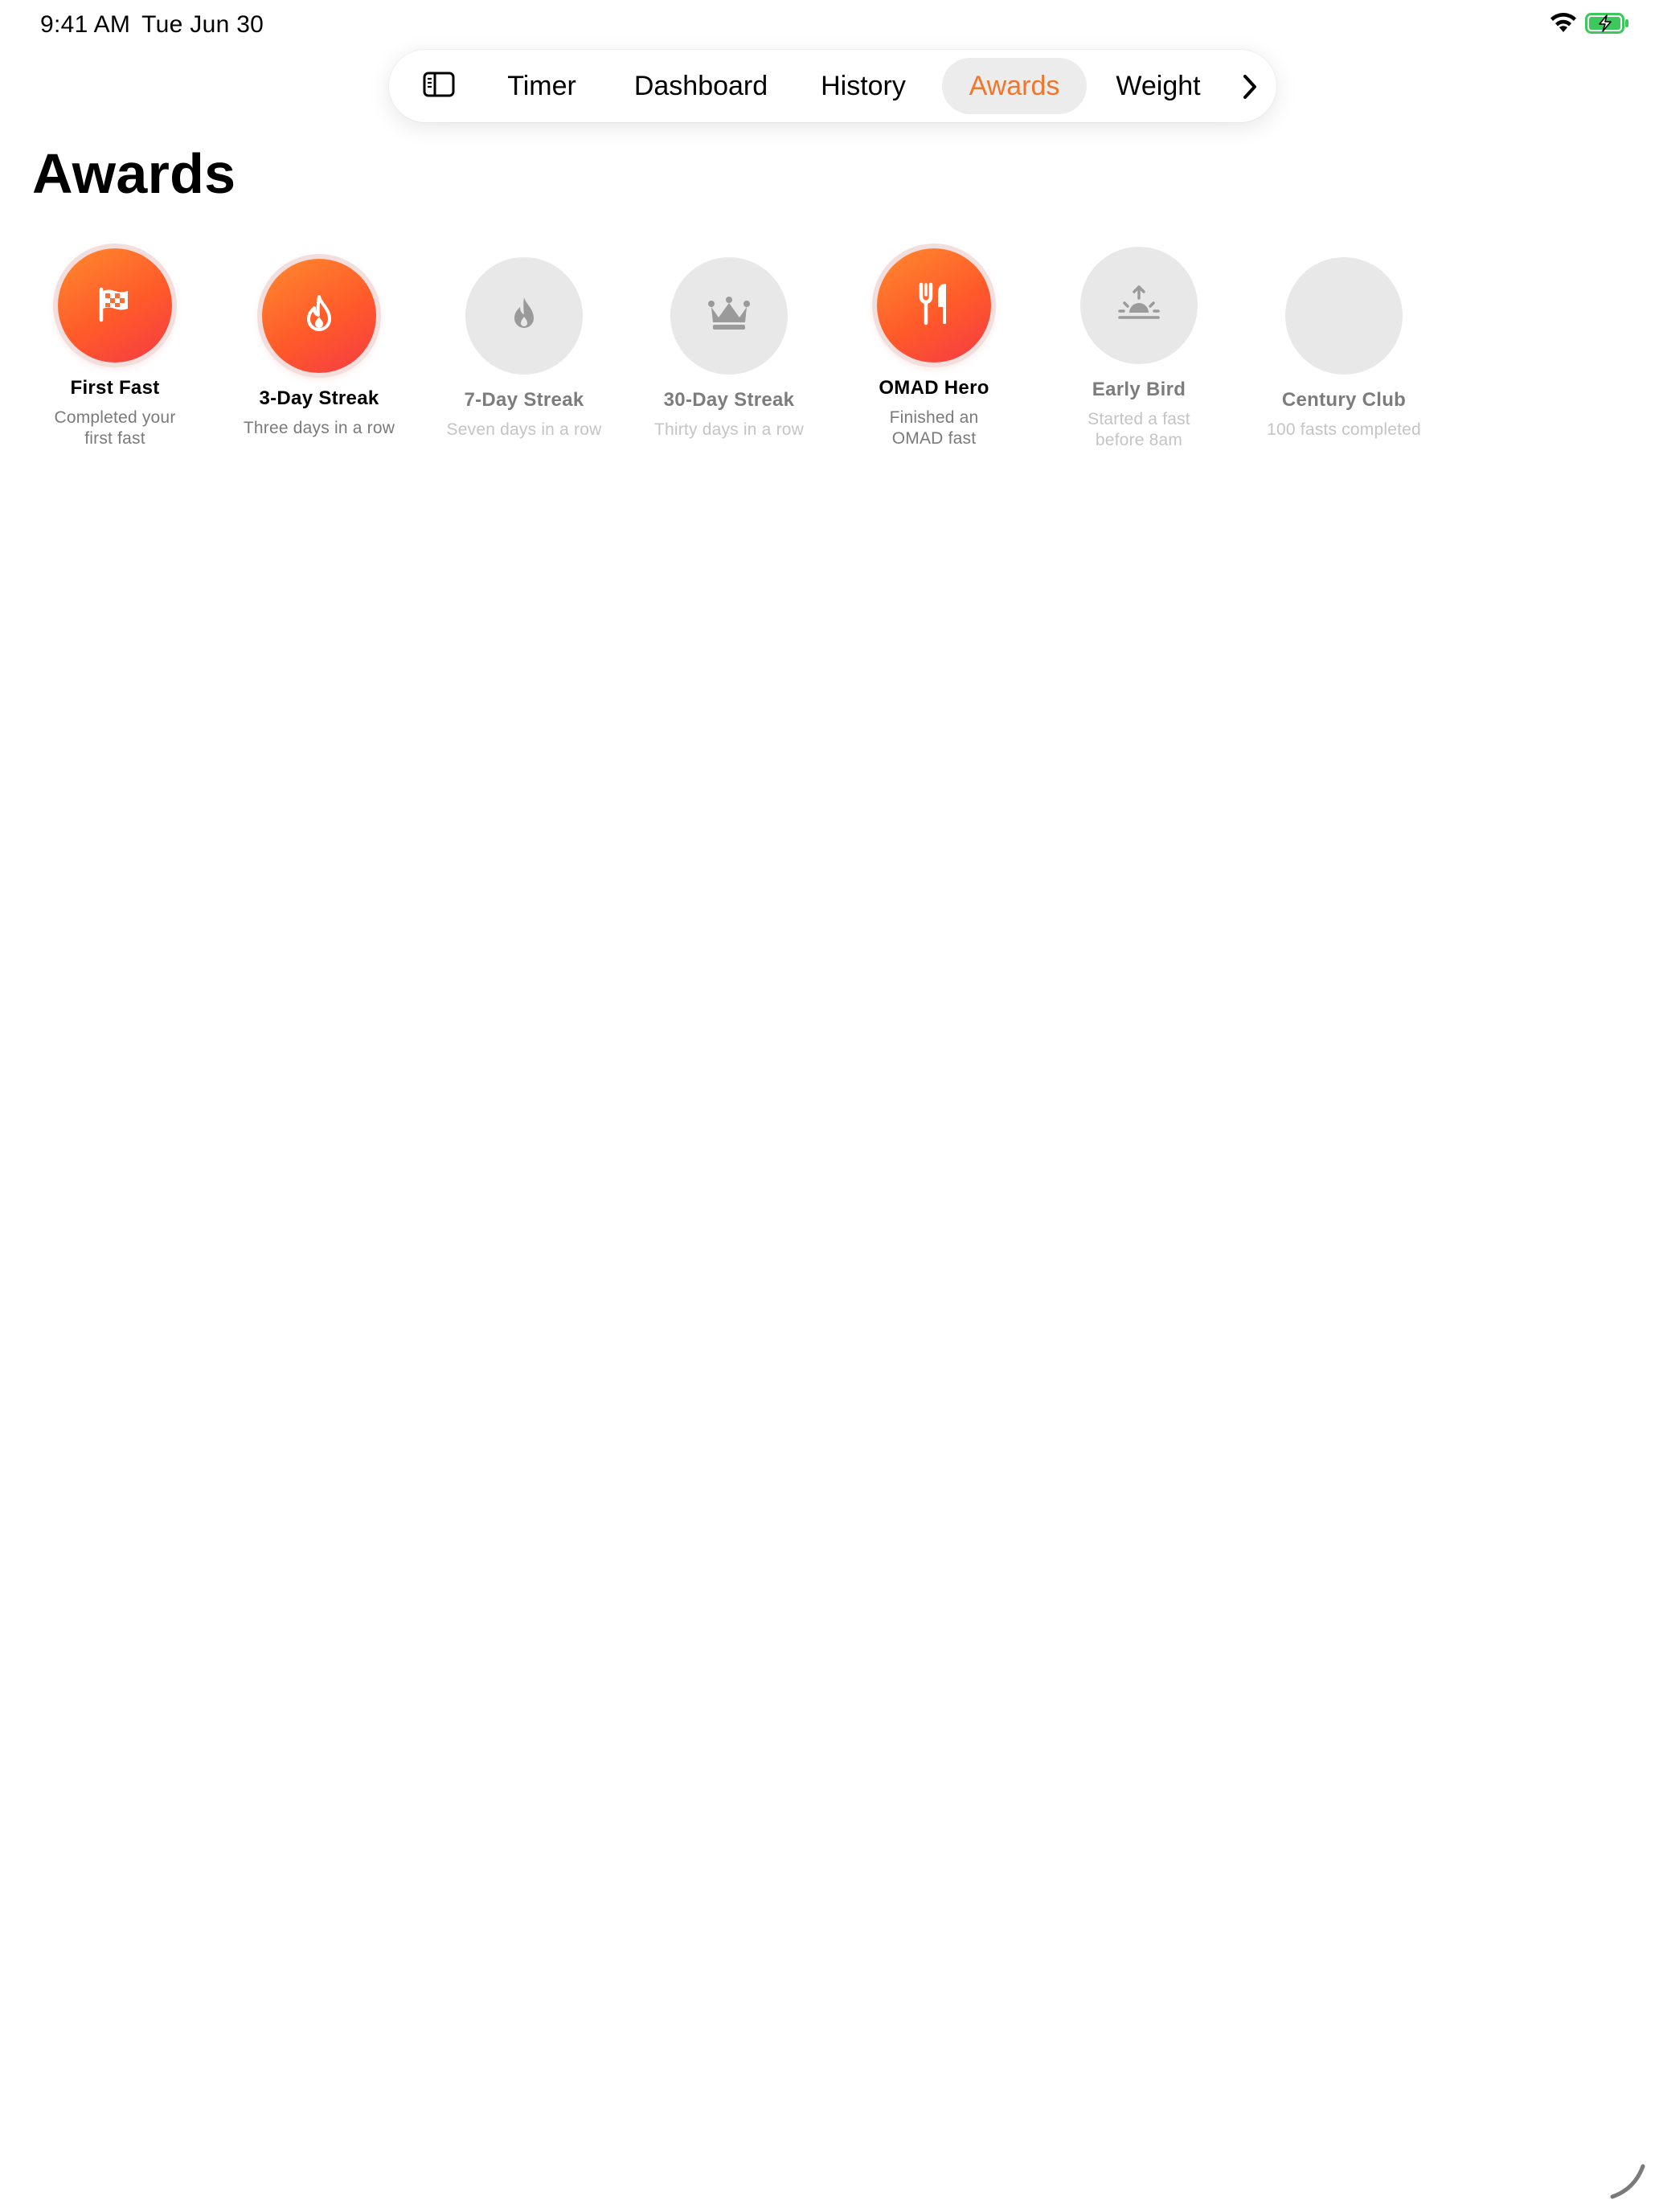  What do you see at coordinates (524, 400) in the screenshot?
I see `award-title: 7-Day Streak` at bounding box center [524, 400].